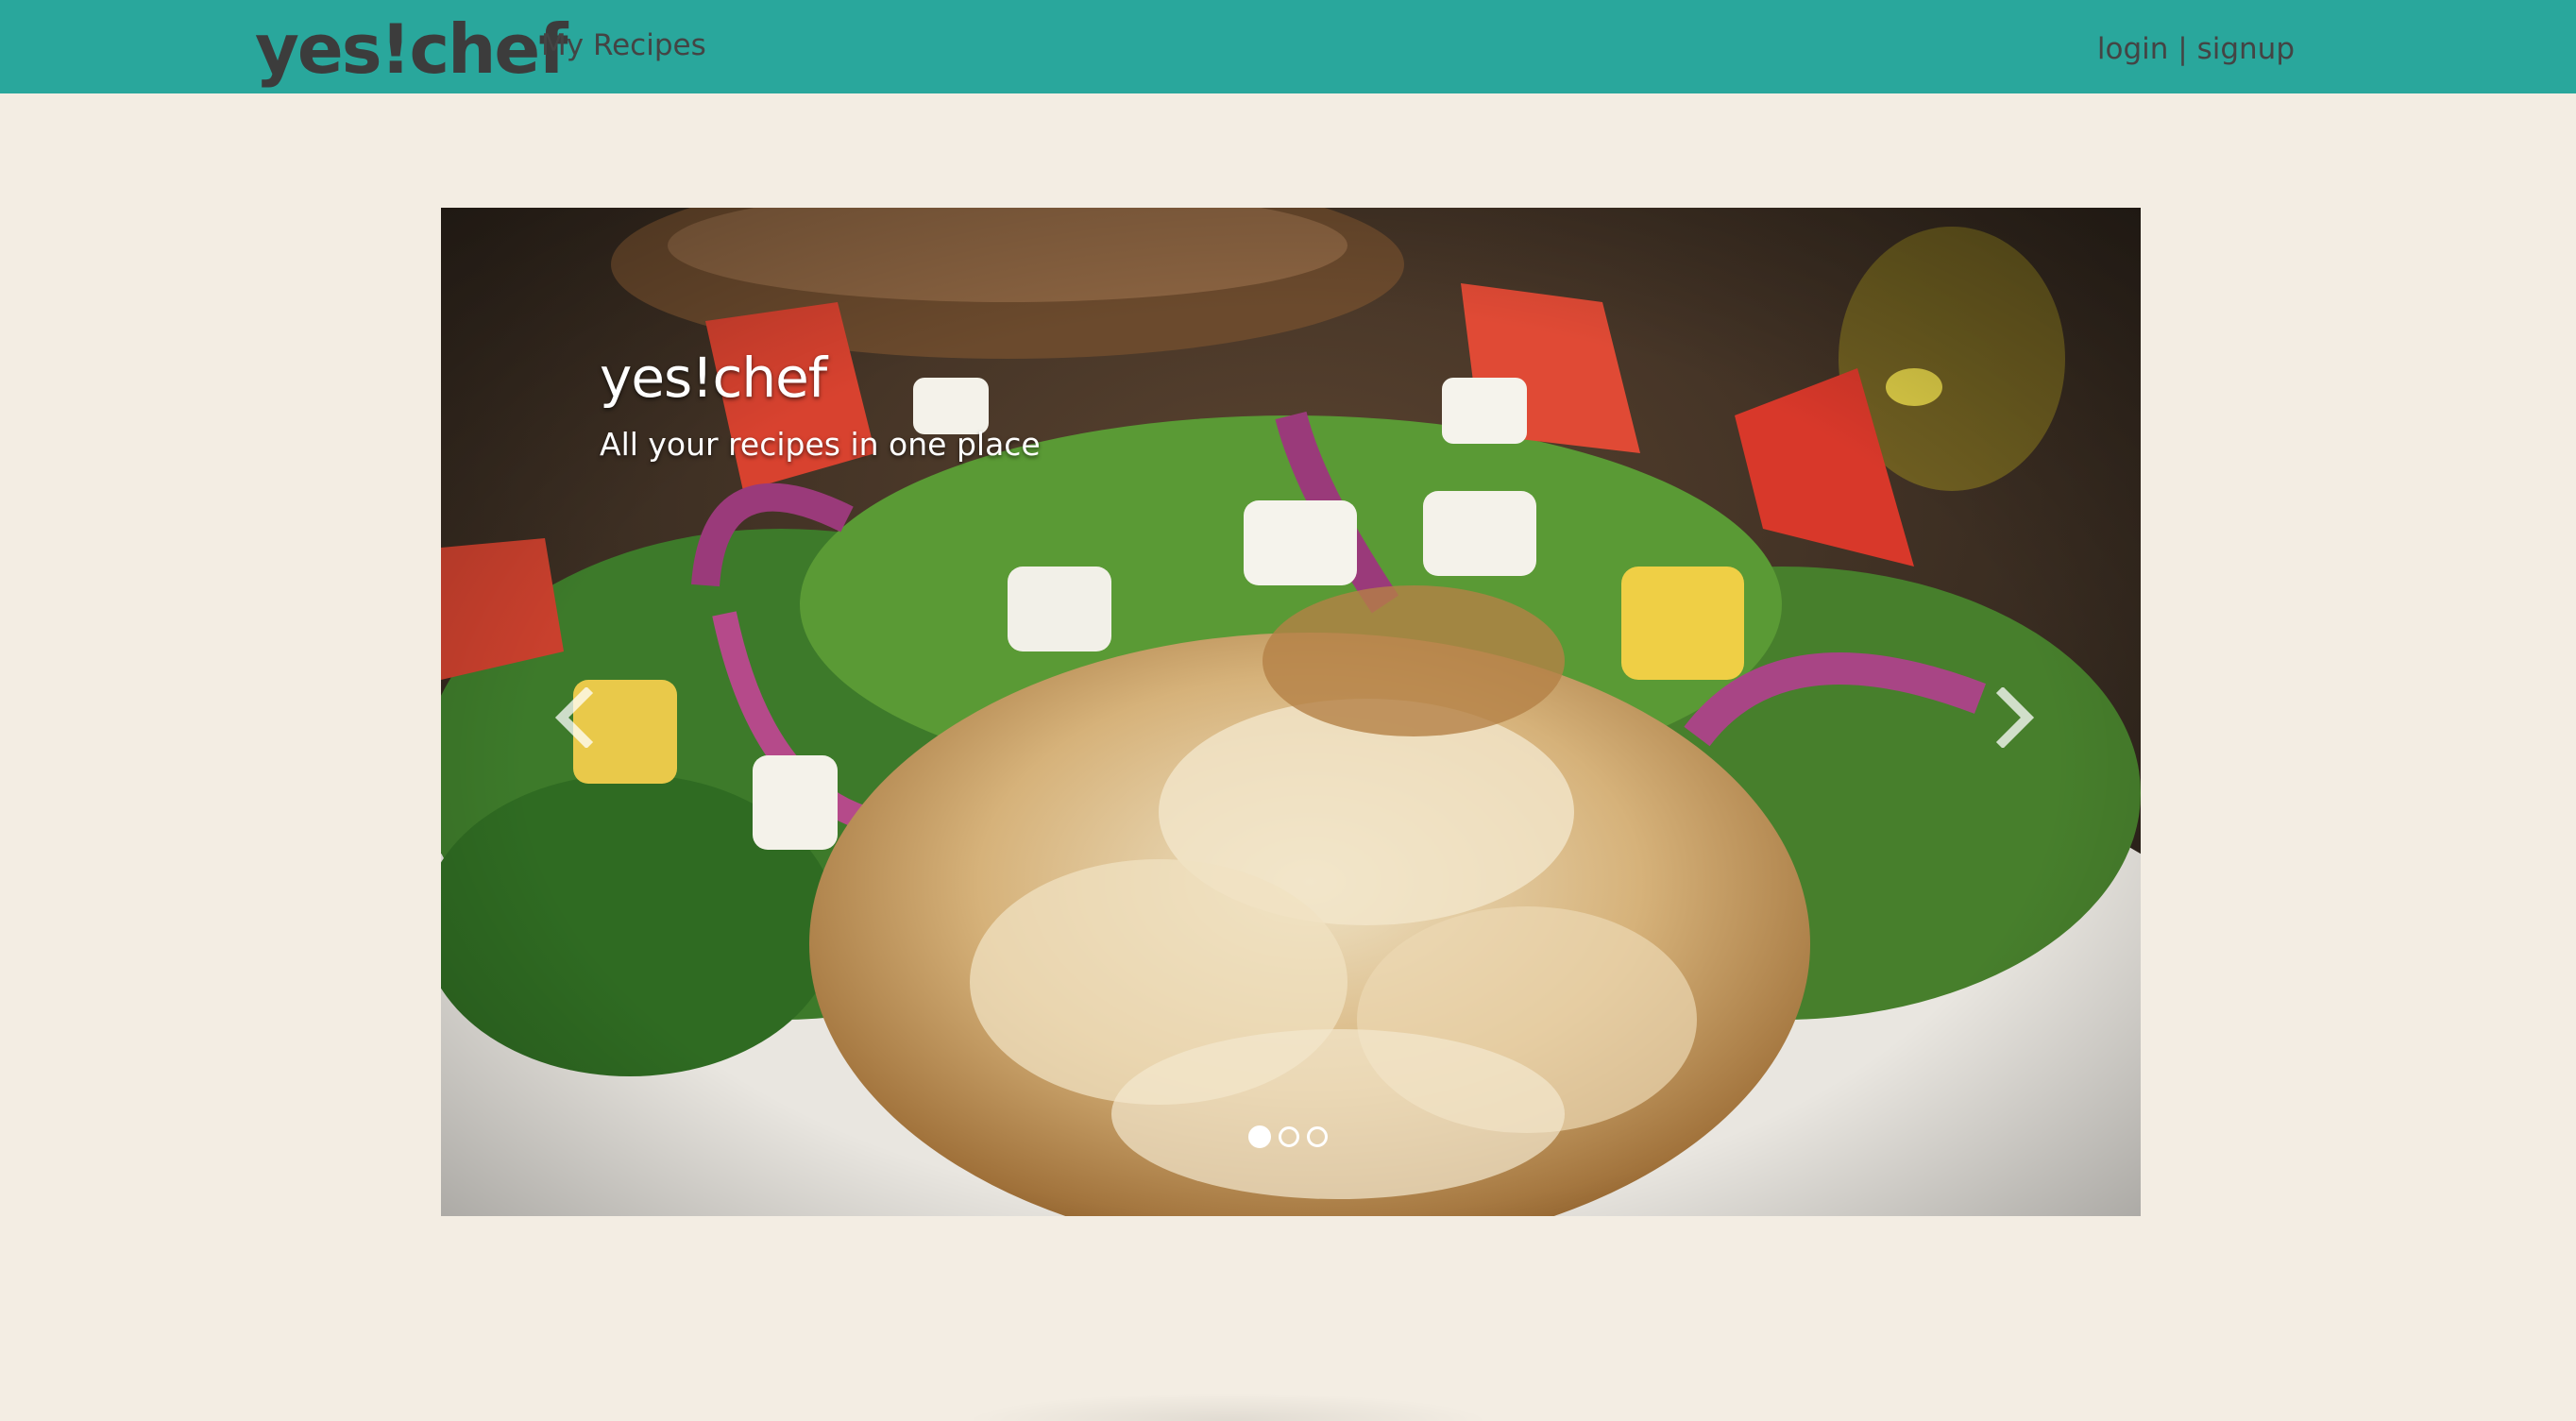  I want to click on carousel-indicators, so click(1288, 1136).